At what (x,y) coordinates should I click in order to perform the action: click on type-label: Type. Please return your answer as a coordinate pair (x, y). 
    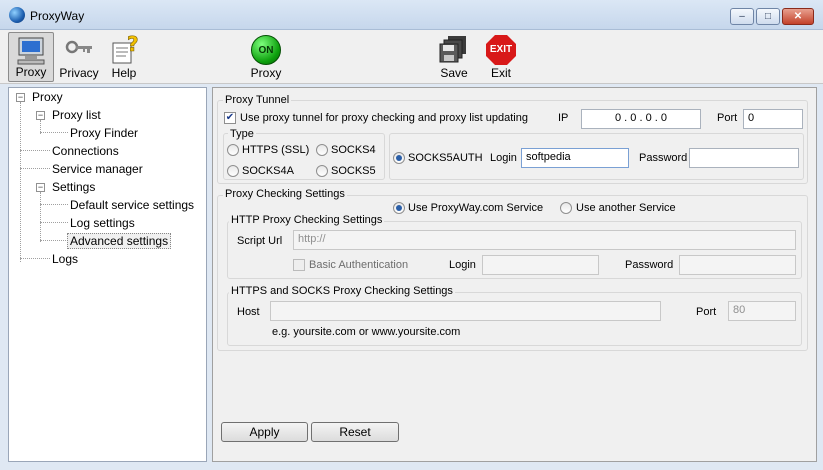
    Looking at the image, I should click on (242, 134).